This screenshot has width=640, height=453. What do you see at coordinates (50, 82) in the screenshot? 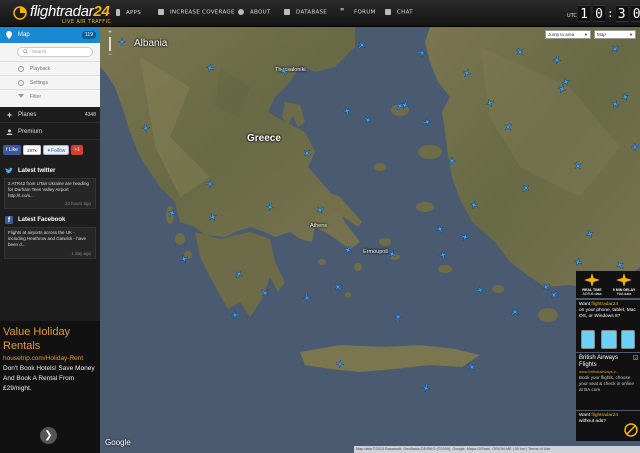
I see `sidebar-item-settings: Settings` at bounding box center [50, 82].